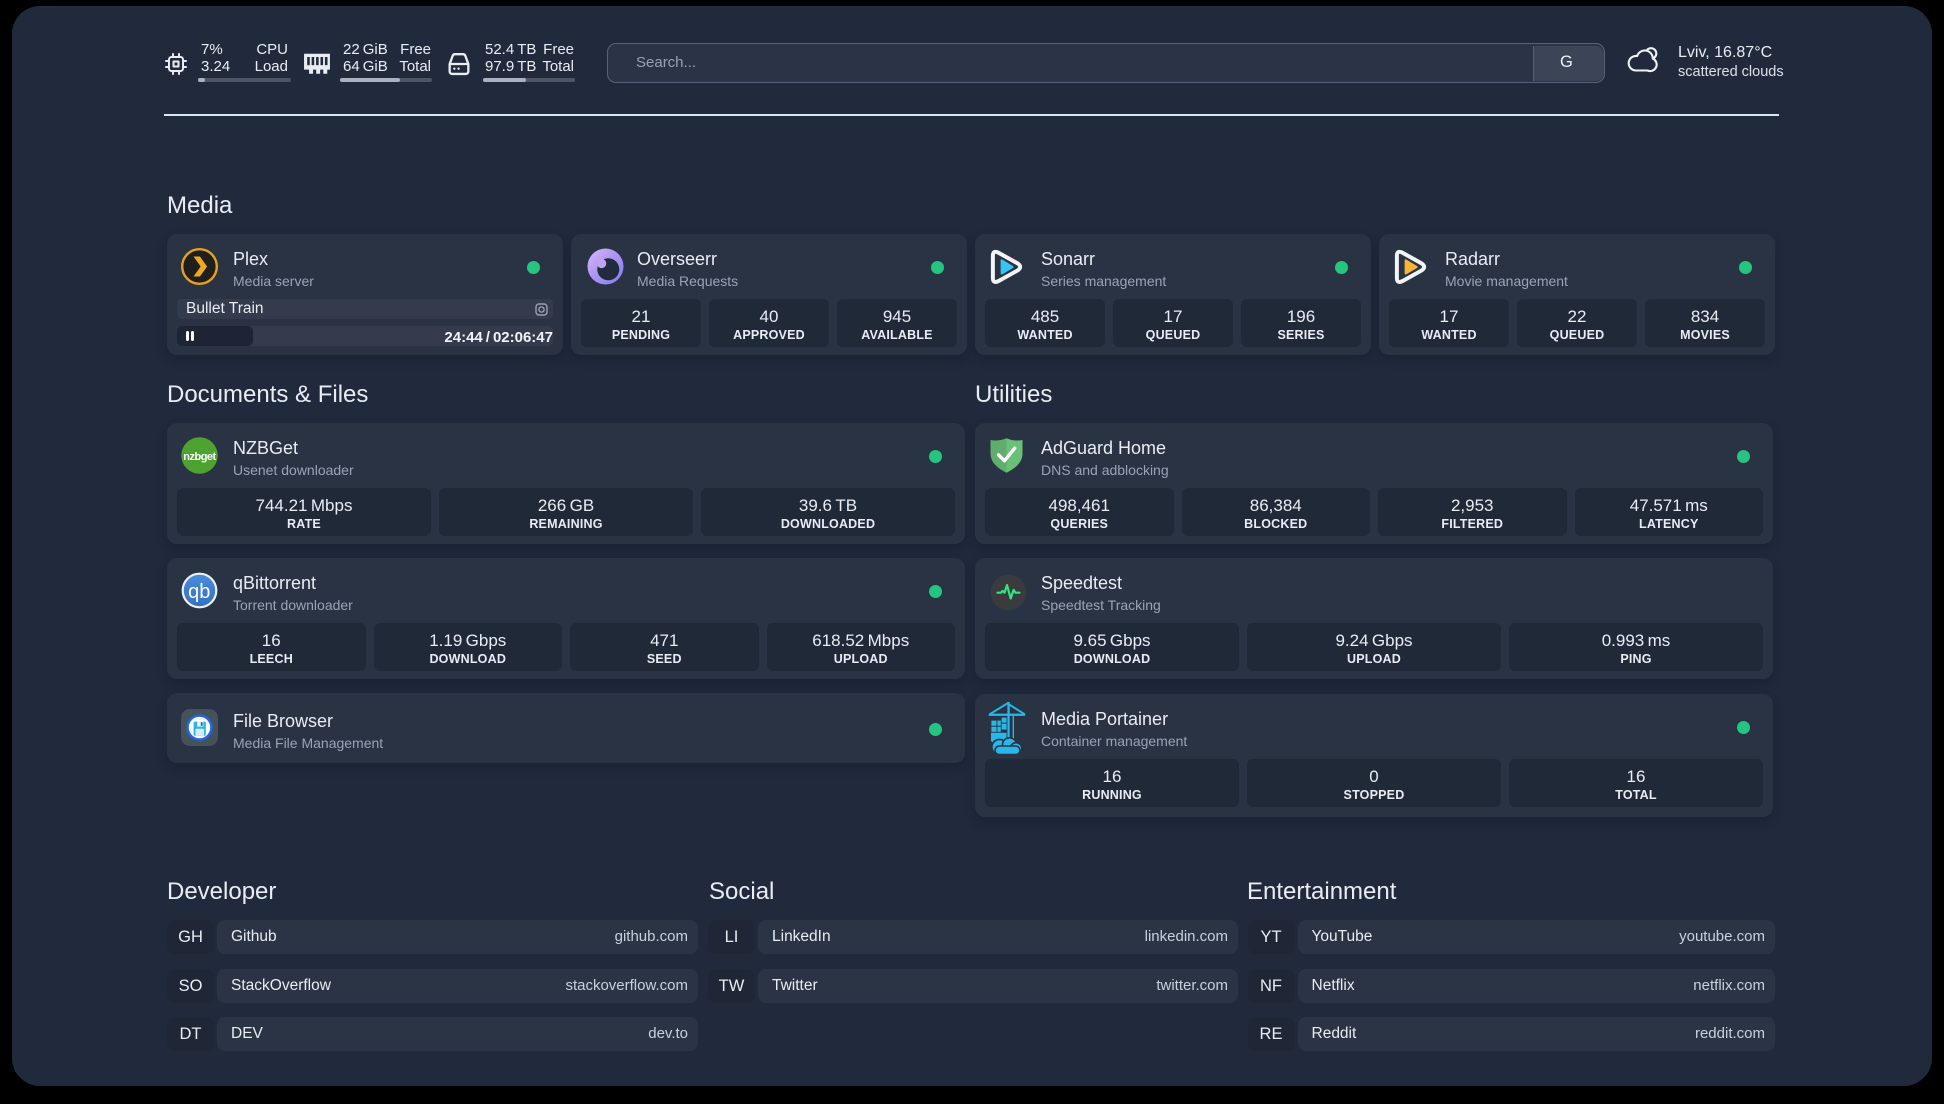  I want to click on svg-text: nzbget, so click(199, 457).